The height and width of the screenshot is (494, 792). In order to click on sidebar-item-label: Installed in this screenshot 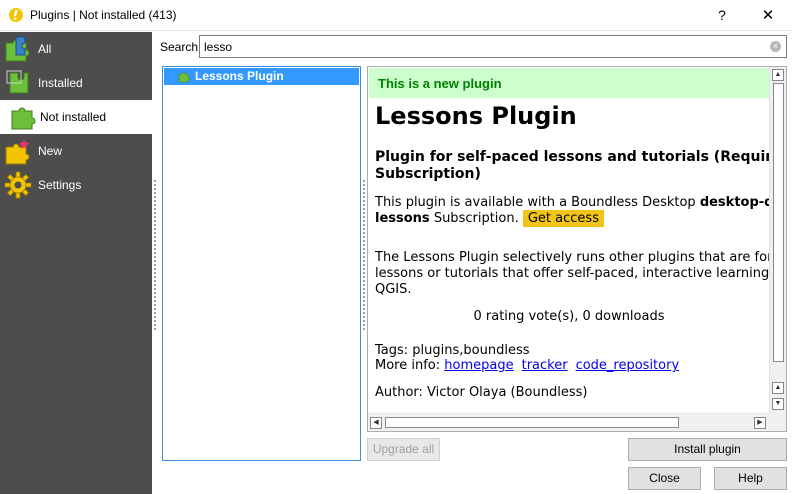, I will do `click(60, 83)`.